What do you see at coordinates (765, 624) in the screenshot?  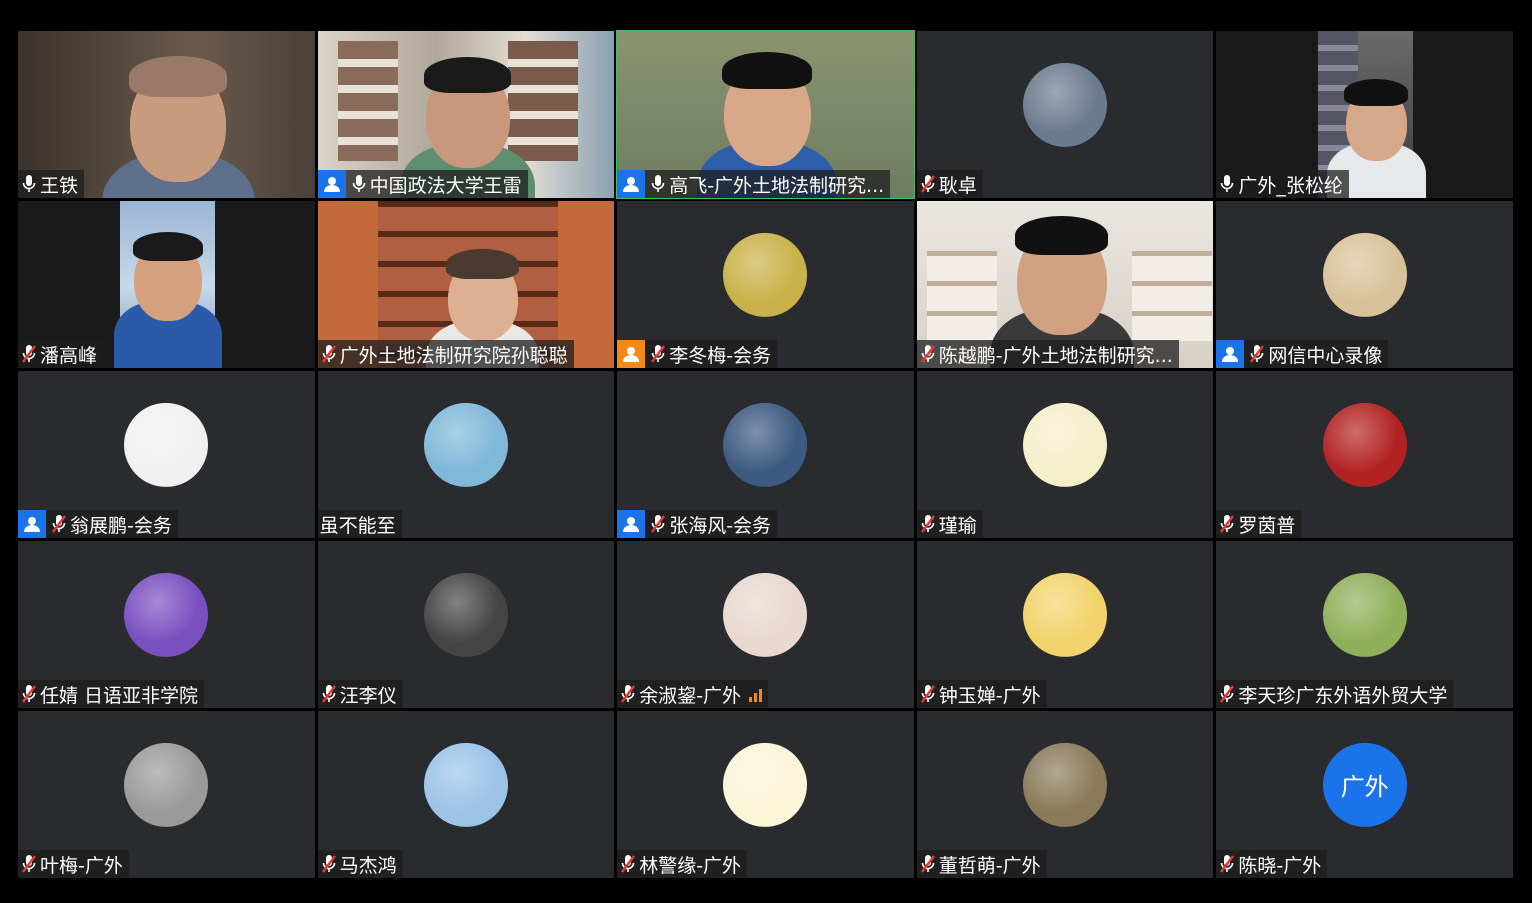 I see `participant-tile: 余淑鋆-广外` at bounding box center [765, 624].